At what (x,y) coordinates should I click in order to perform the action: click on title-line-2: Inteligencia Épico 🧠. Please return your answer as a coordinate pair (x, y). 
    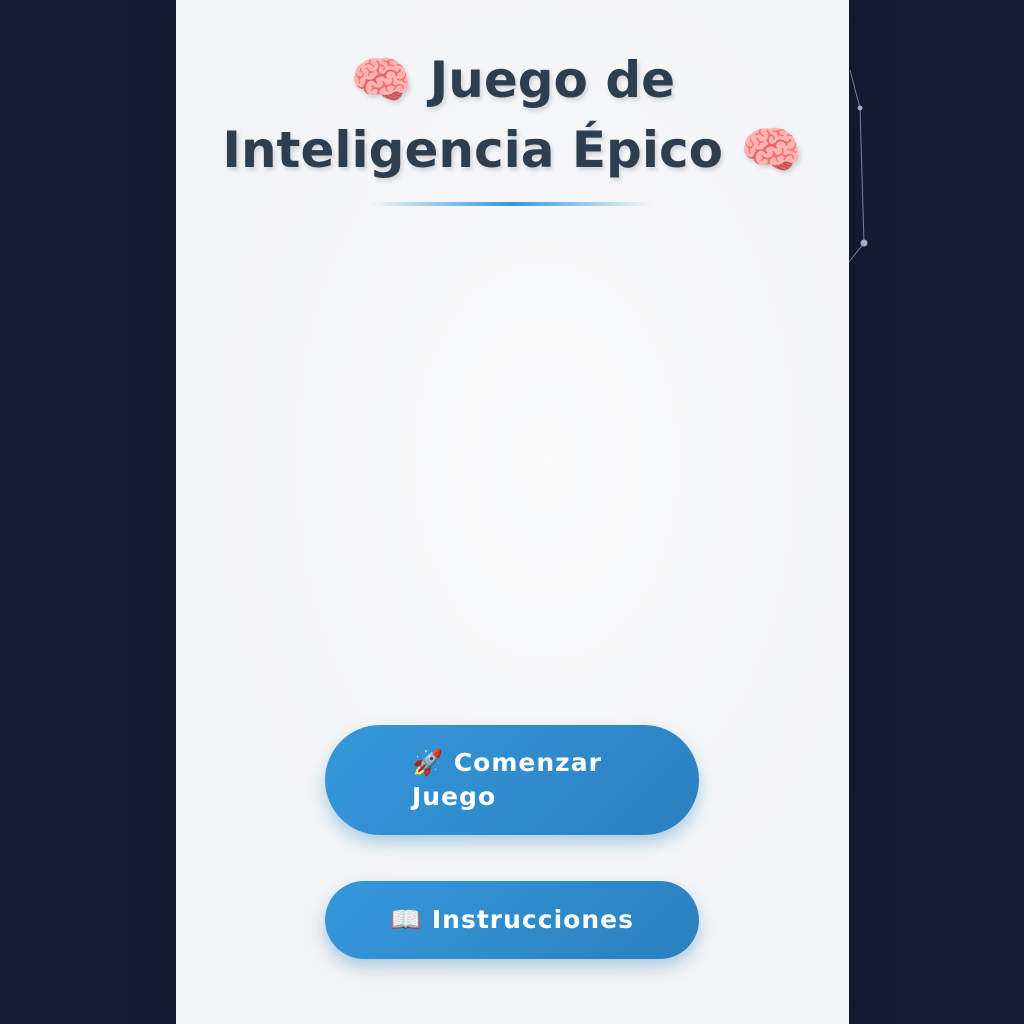
    Looking at the image, I should click on (512, 150).